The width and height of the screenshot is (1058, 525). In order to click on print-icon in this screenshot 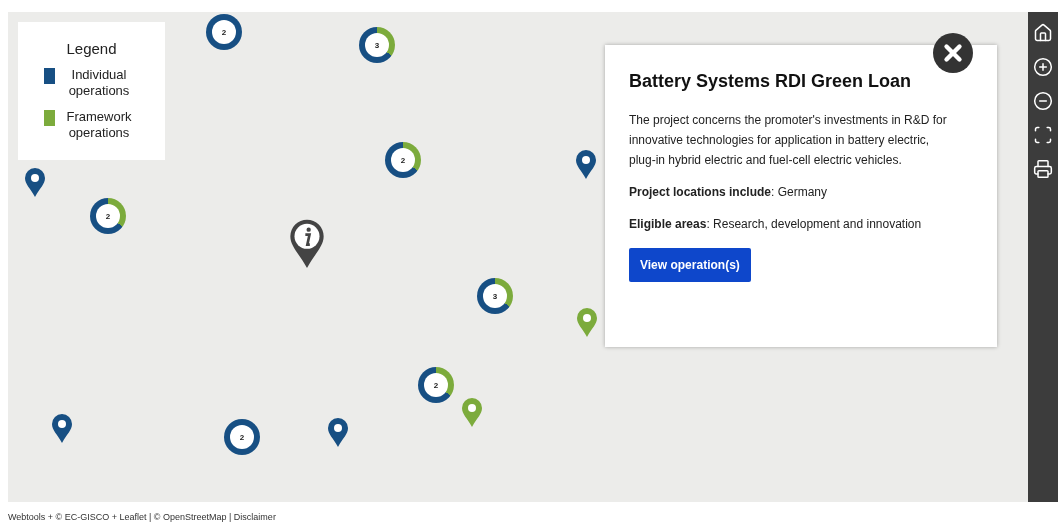, I will do `click(1043, 169)`.